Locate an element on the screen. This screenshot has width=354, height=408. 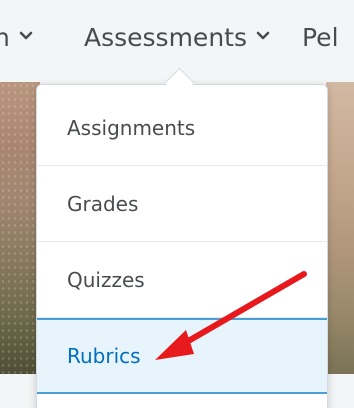
nav-item-label: Pel is located at coordinates (320, 37).